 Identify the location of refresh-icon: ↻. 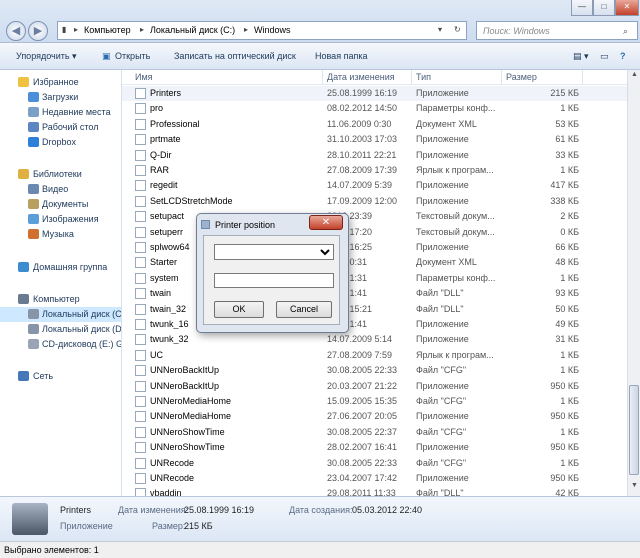
(457, 29).